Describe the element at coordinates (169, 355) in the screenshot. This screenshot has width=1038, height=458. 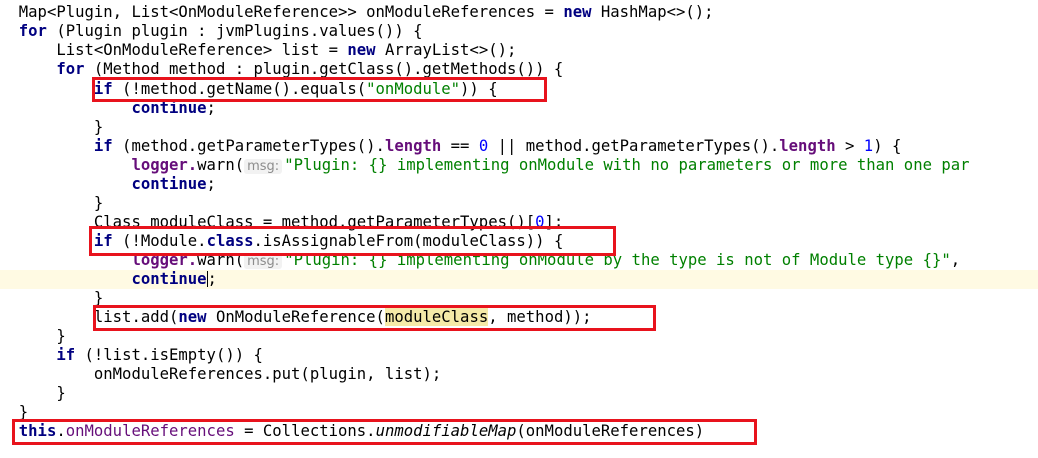
I see `code-text: (!list.isEmpty()) {` at that location.